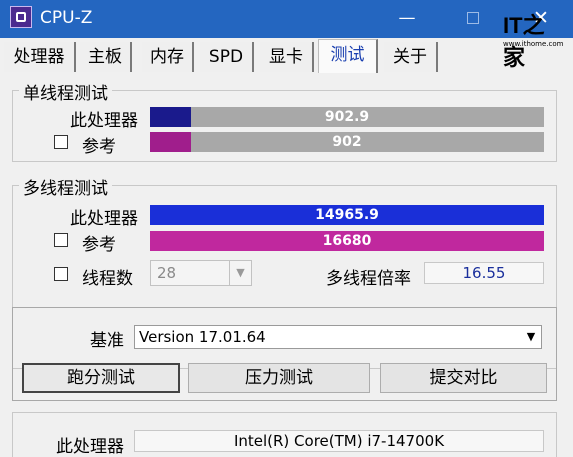  Describe the element at coordinates (99, 245) in the screenshot. I see `multi-reference-label: 参考` at that location.